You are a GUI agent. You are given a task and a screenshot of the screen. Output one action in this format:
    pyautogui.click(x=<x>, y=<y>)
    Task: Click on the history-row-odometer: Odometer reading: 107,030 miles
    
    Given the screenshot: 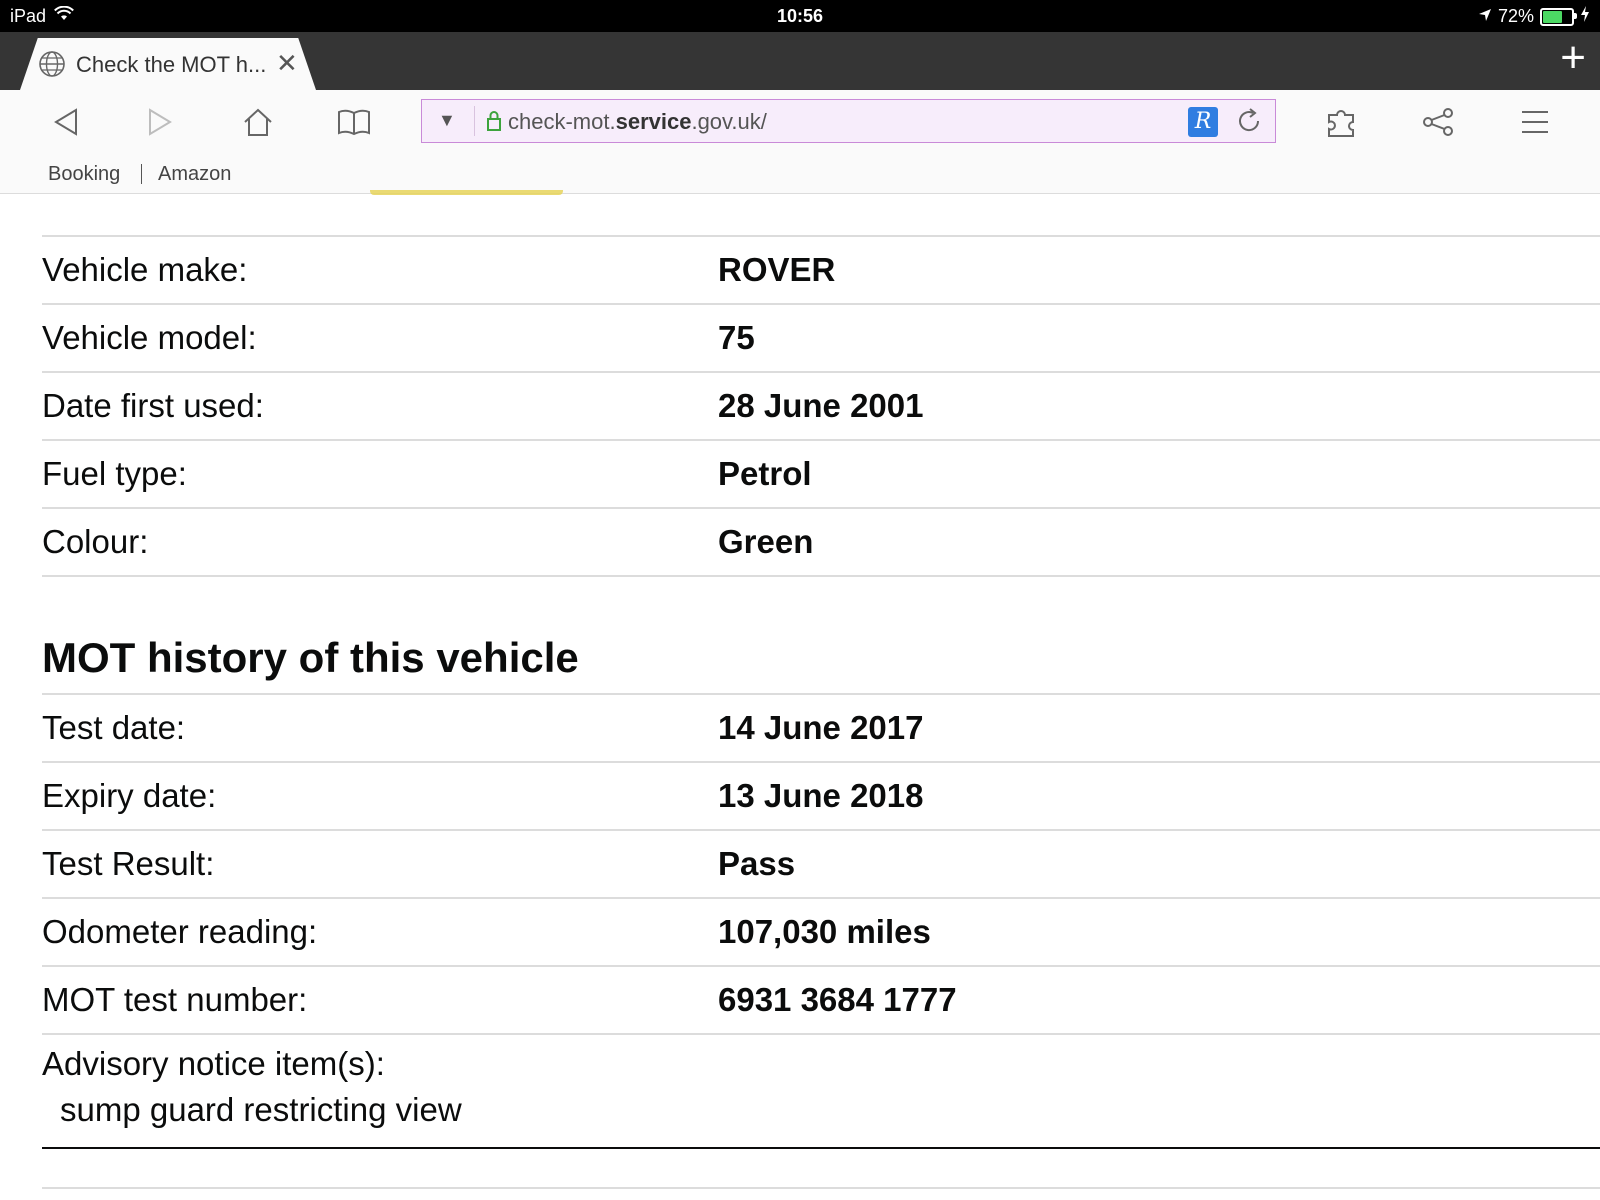 What is the action you would take?
    pyautogui.click(x=821, y=933)
    